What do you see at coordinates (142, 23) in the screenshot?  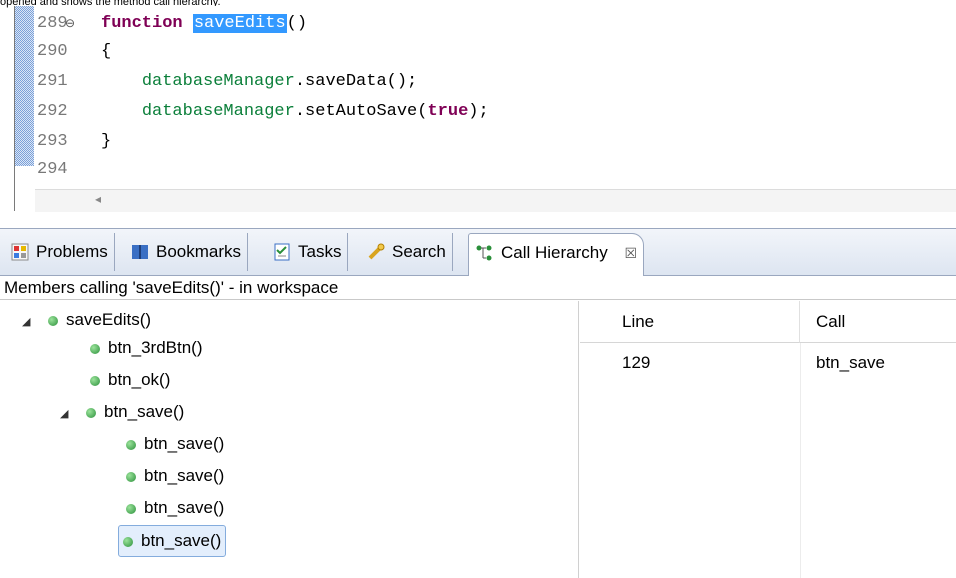 I see `code-token: function` at bounding box center [142, 23].